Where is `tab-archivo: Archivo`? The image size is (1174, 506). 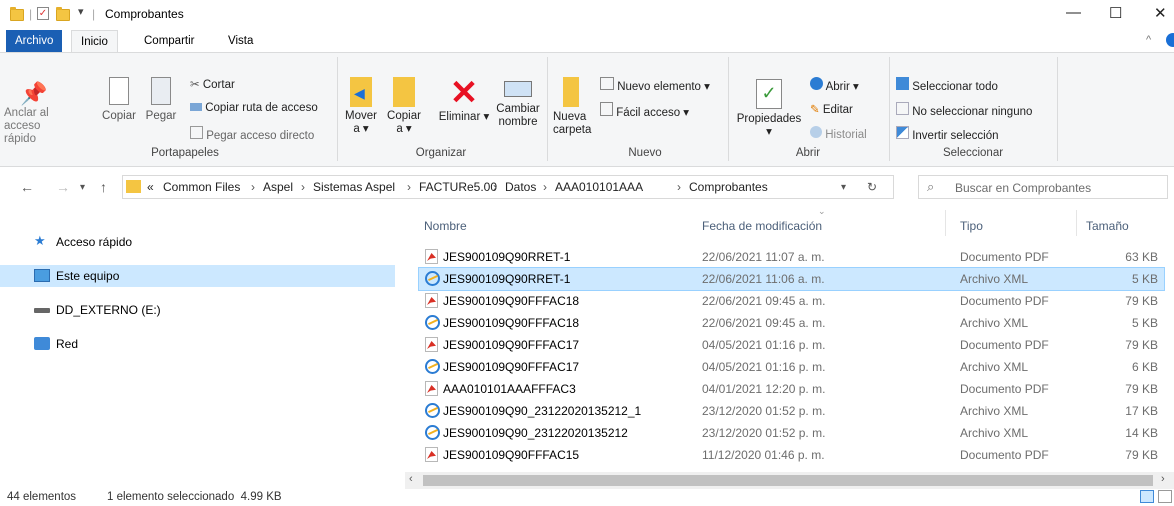
tab-archivo: Archivo is located at coordinates (34, 41).